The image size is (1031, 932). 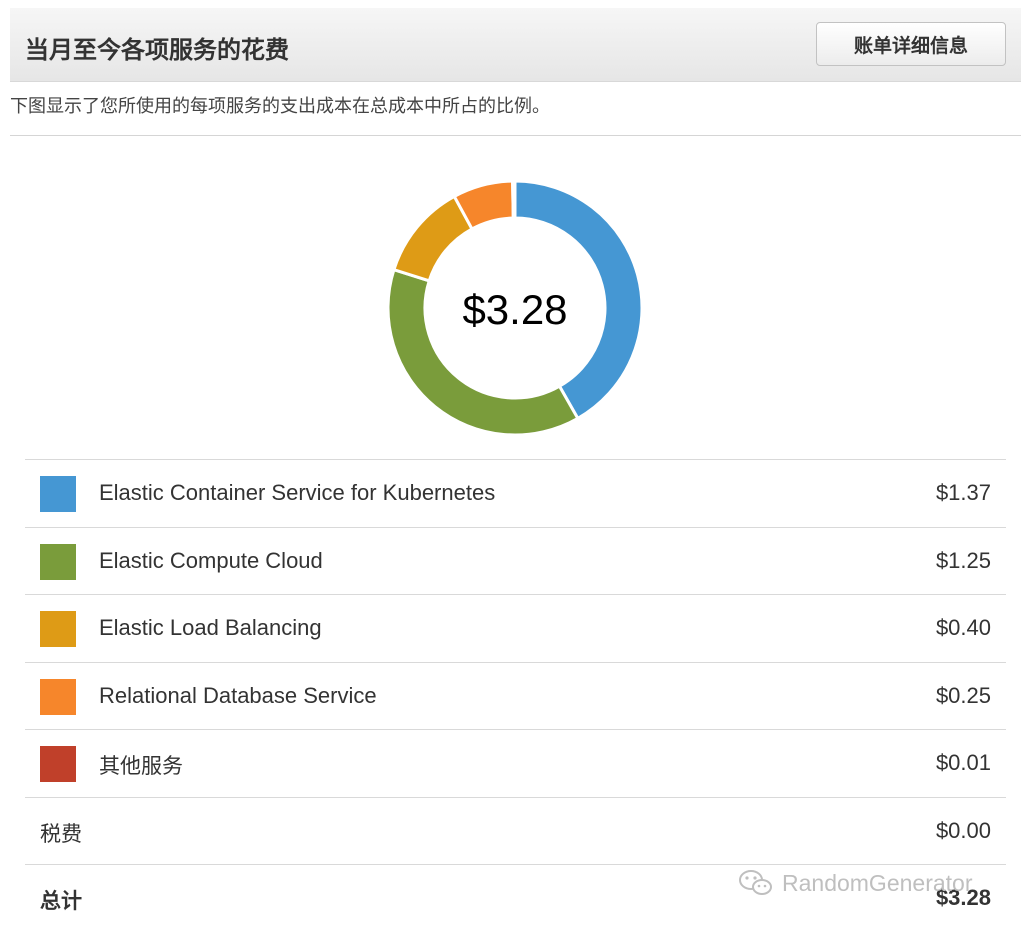 I want to click on service-row-rds: Relational Database Service $0.25, so click(x=515, y=695).